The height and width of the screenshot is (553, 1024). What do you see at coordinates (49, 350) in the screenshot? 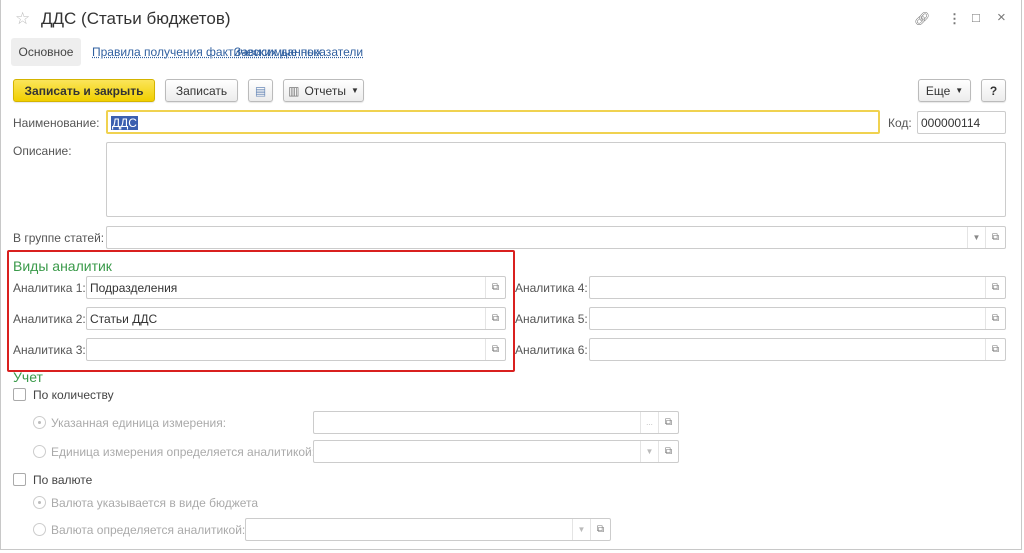
I see `analytic-3-label: Аналитика 3:` at bounding box center [49, 350].